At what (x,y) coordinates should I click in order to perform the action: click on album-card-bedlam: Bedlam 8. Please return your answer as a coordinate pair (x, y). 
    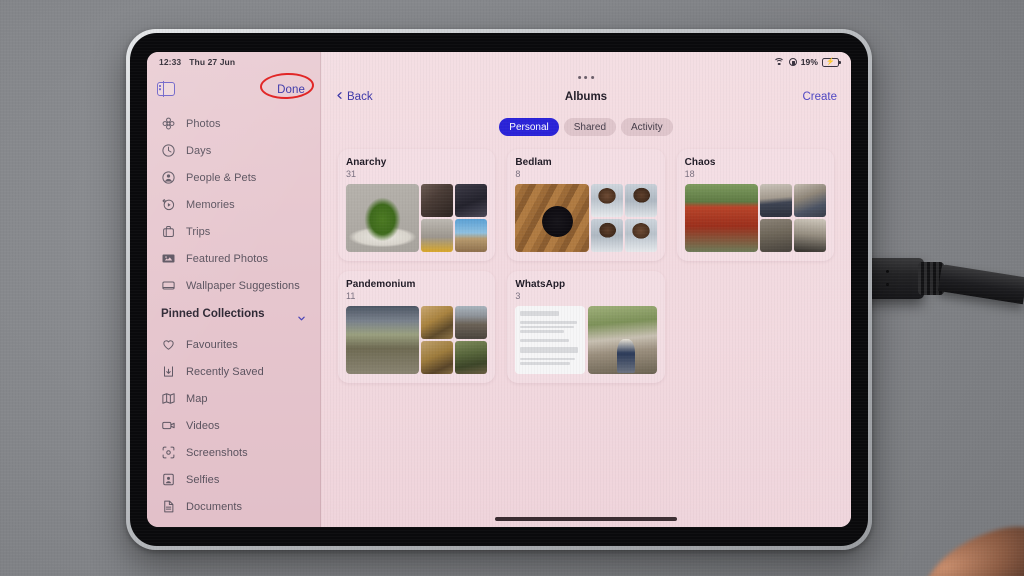
    Looking at the image, I should click on (586, 205).